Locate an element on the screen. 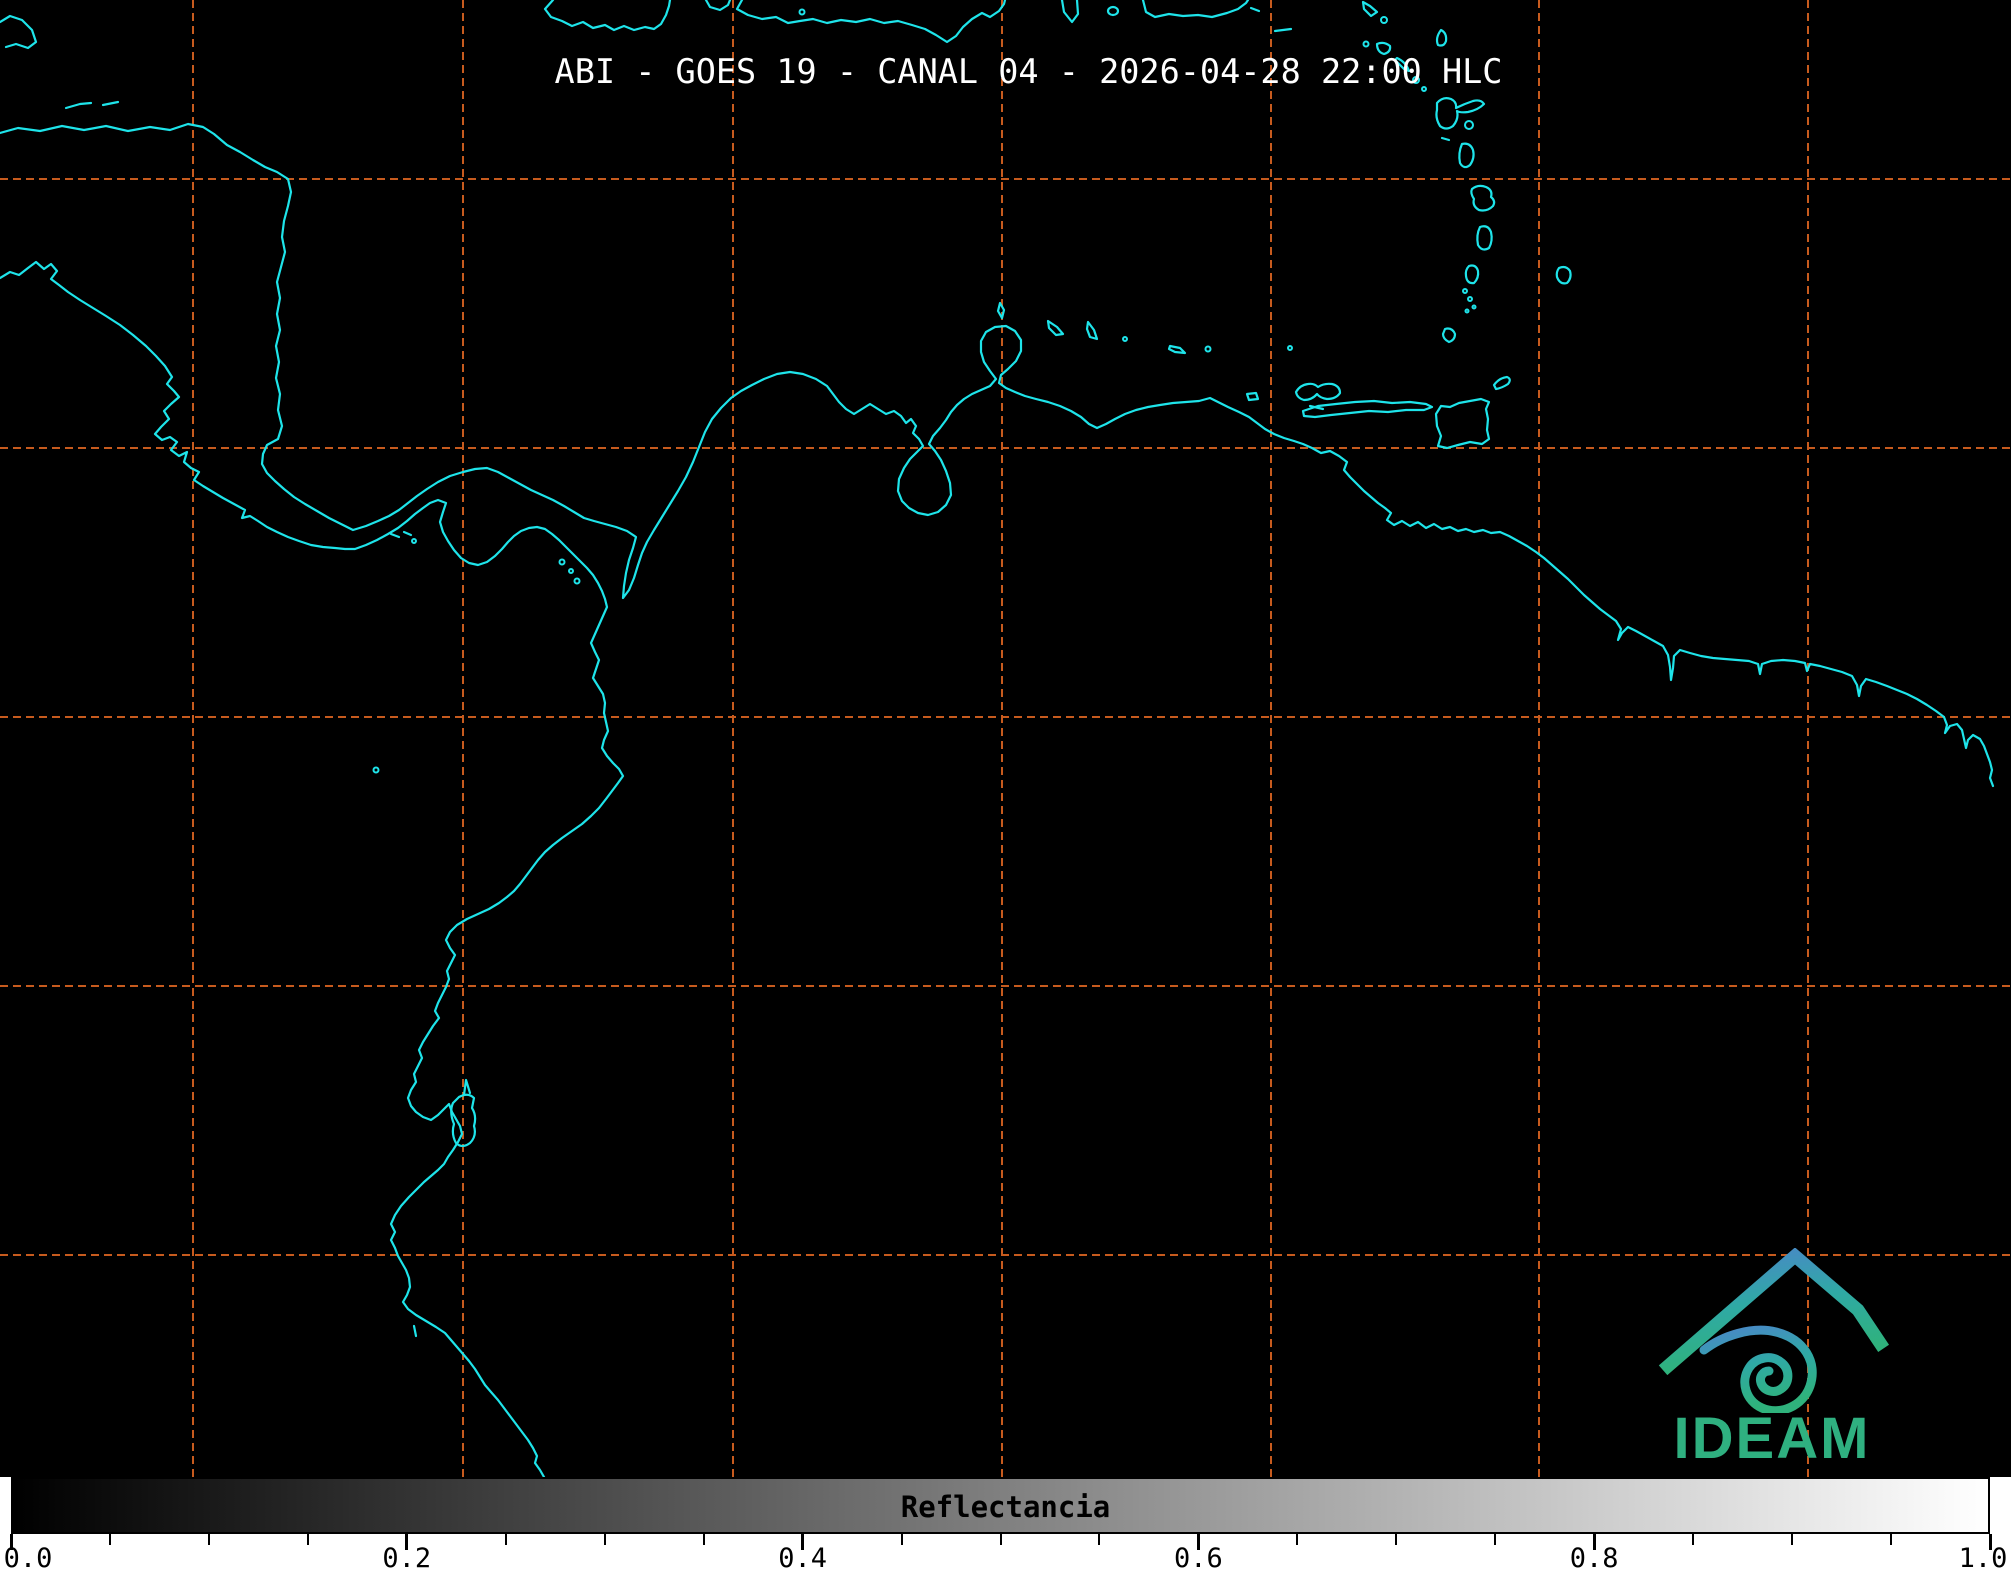 The height and width of the screenshot is (1577, 2011). colorbar-strip: Reflectancia 0.0 0.2 0.4 0.6 0.8 1.0 is located at coordinates (1005, 1527).